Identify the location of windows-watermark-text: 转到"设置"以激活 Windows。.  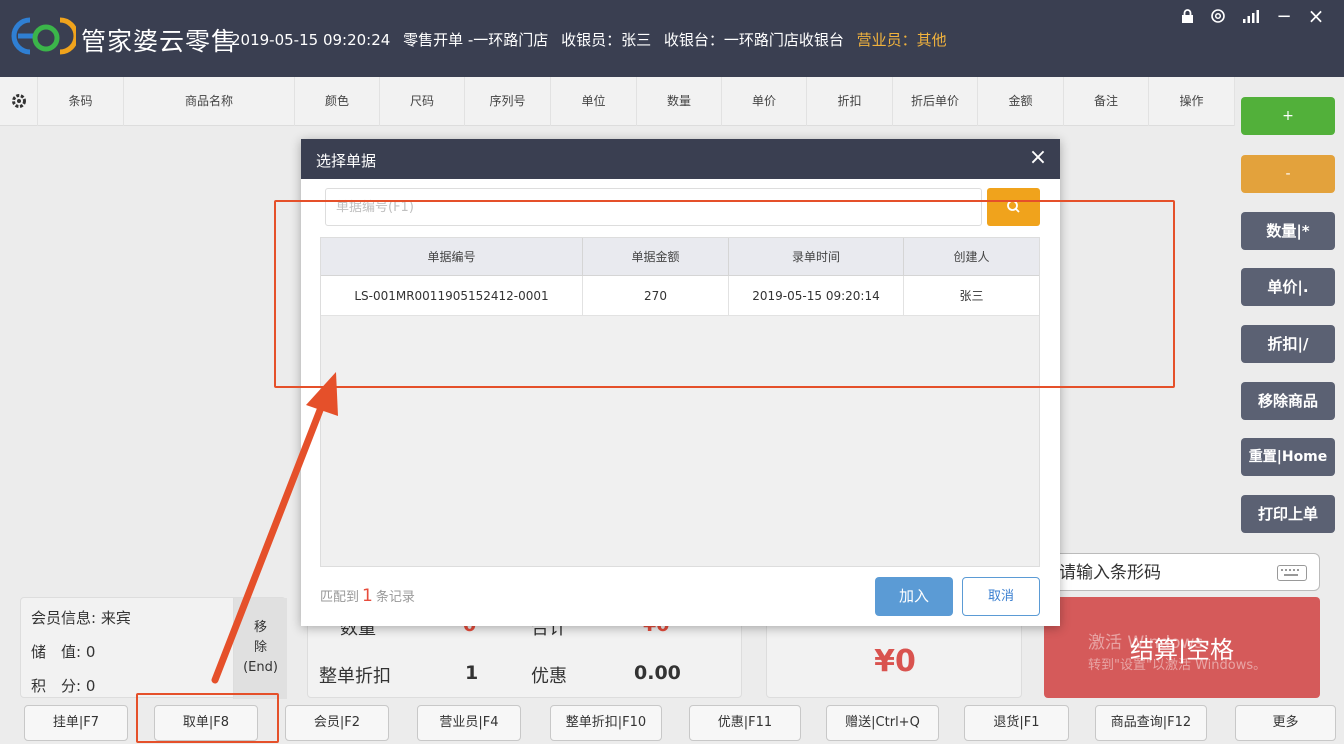
(1177, 665).